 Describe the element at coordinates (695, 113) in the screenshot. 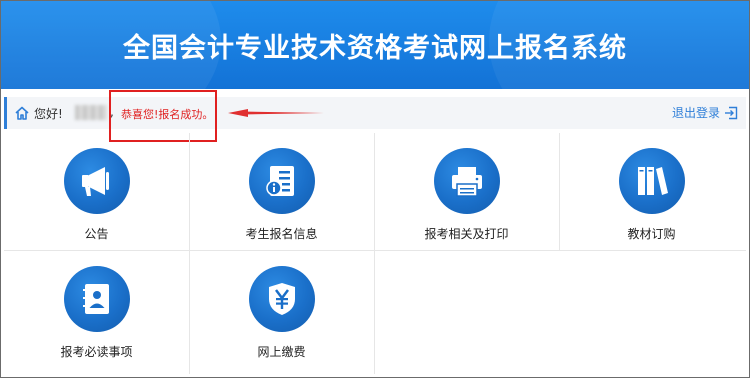

I see `logout-label: 退出登录` at that location.